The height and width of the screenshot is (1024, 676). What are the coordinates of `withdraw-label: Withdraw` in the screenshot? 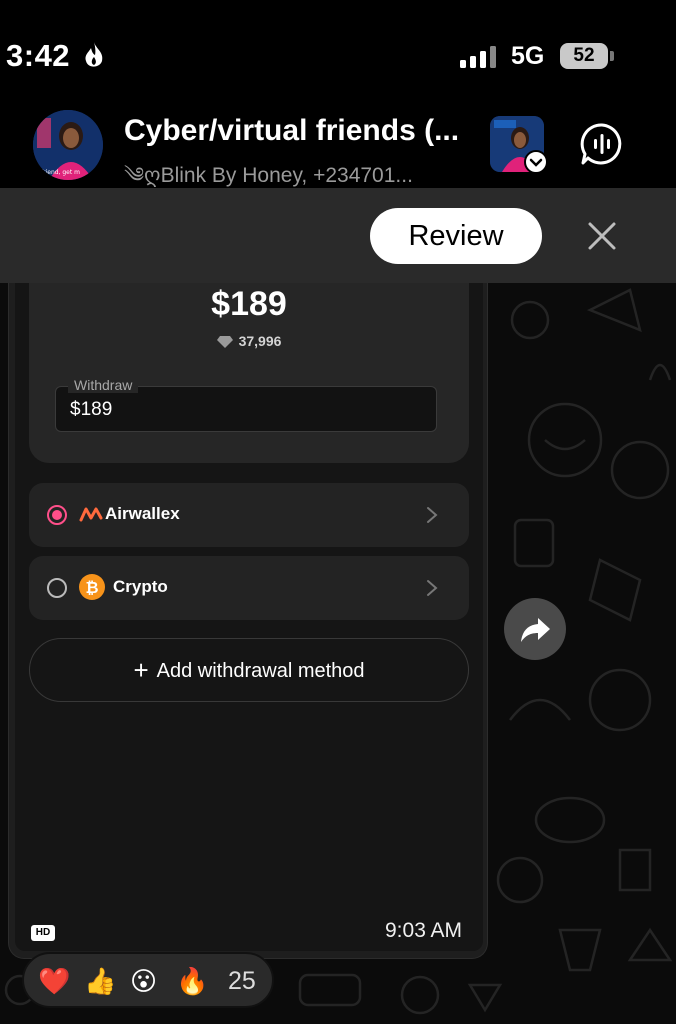 It's located at (103, 385).